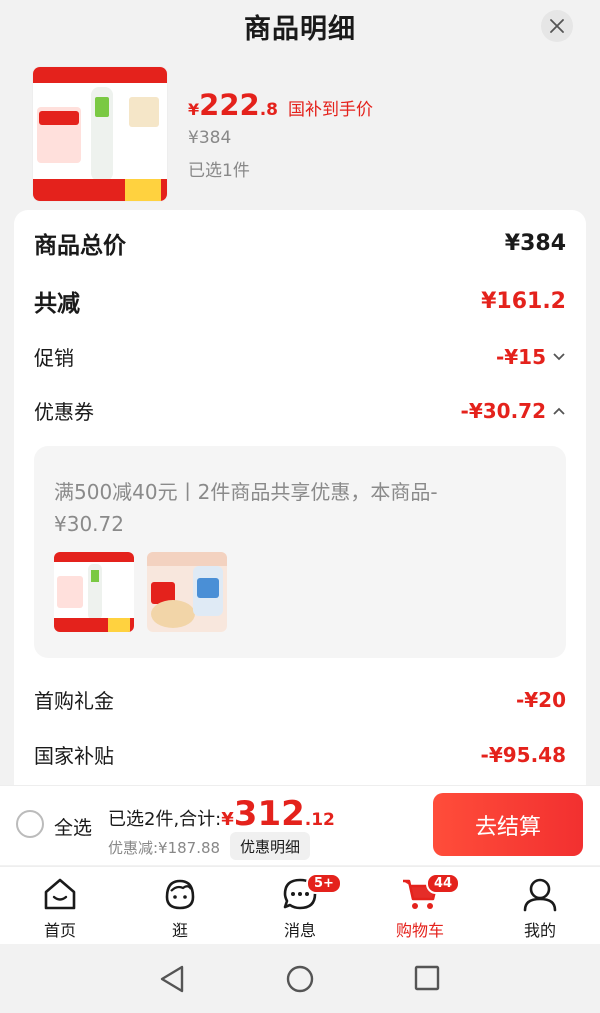  I want to click on home-icon, so click(60, 894).